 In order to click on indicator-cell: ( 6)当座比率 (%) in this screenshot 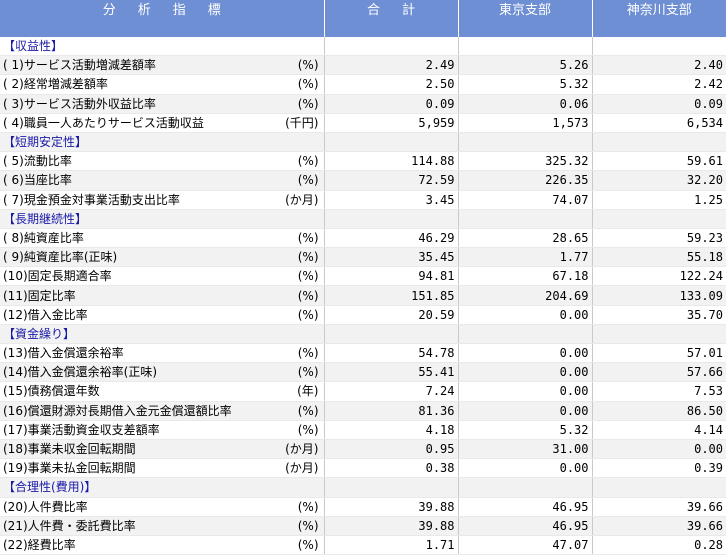, I will do `click(162, 180)`.